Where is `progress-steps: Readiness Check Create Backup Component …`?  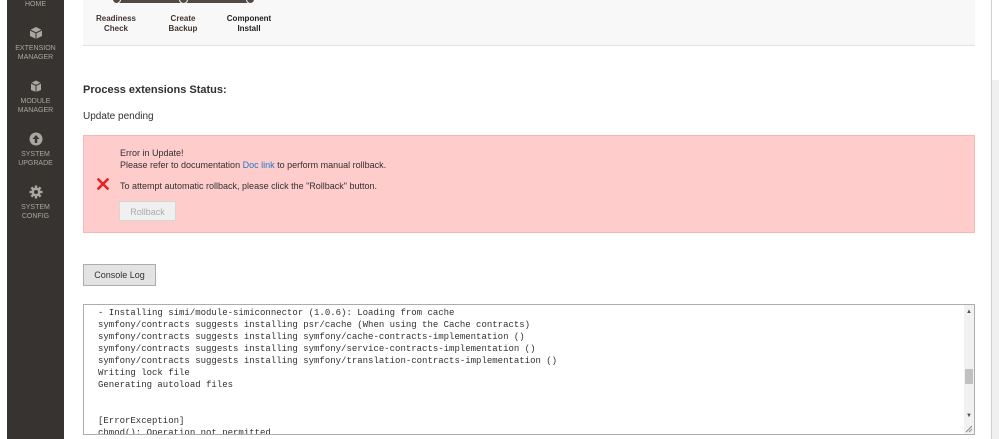 progress-steps: Readiness Check Create Backup Component … is located at coordinates (529, 23).